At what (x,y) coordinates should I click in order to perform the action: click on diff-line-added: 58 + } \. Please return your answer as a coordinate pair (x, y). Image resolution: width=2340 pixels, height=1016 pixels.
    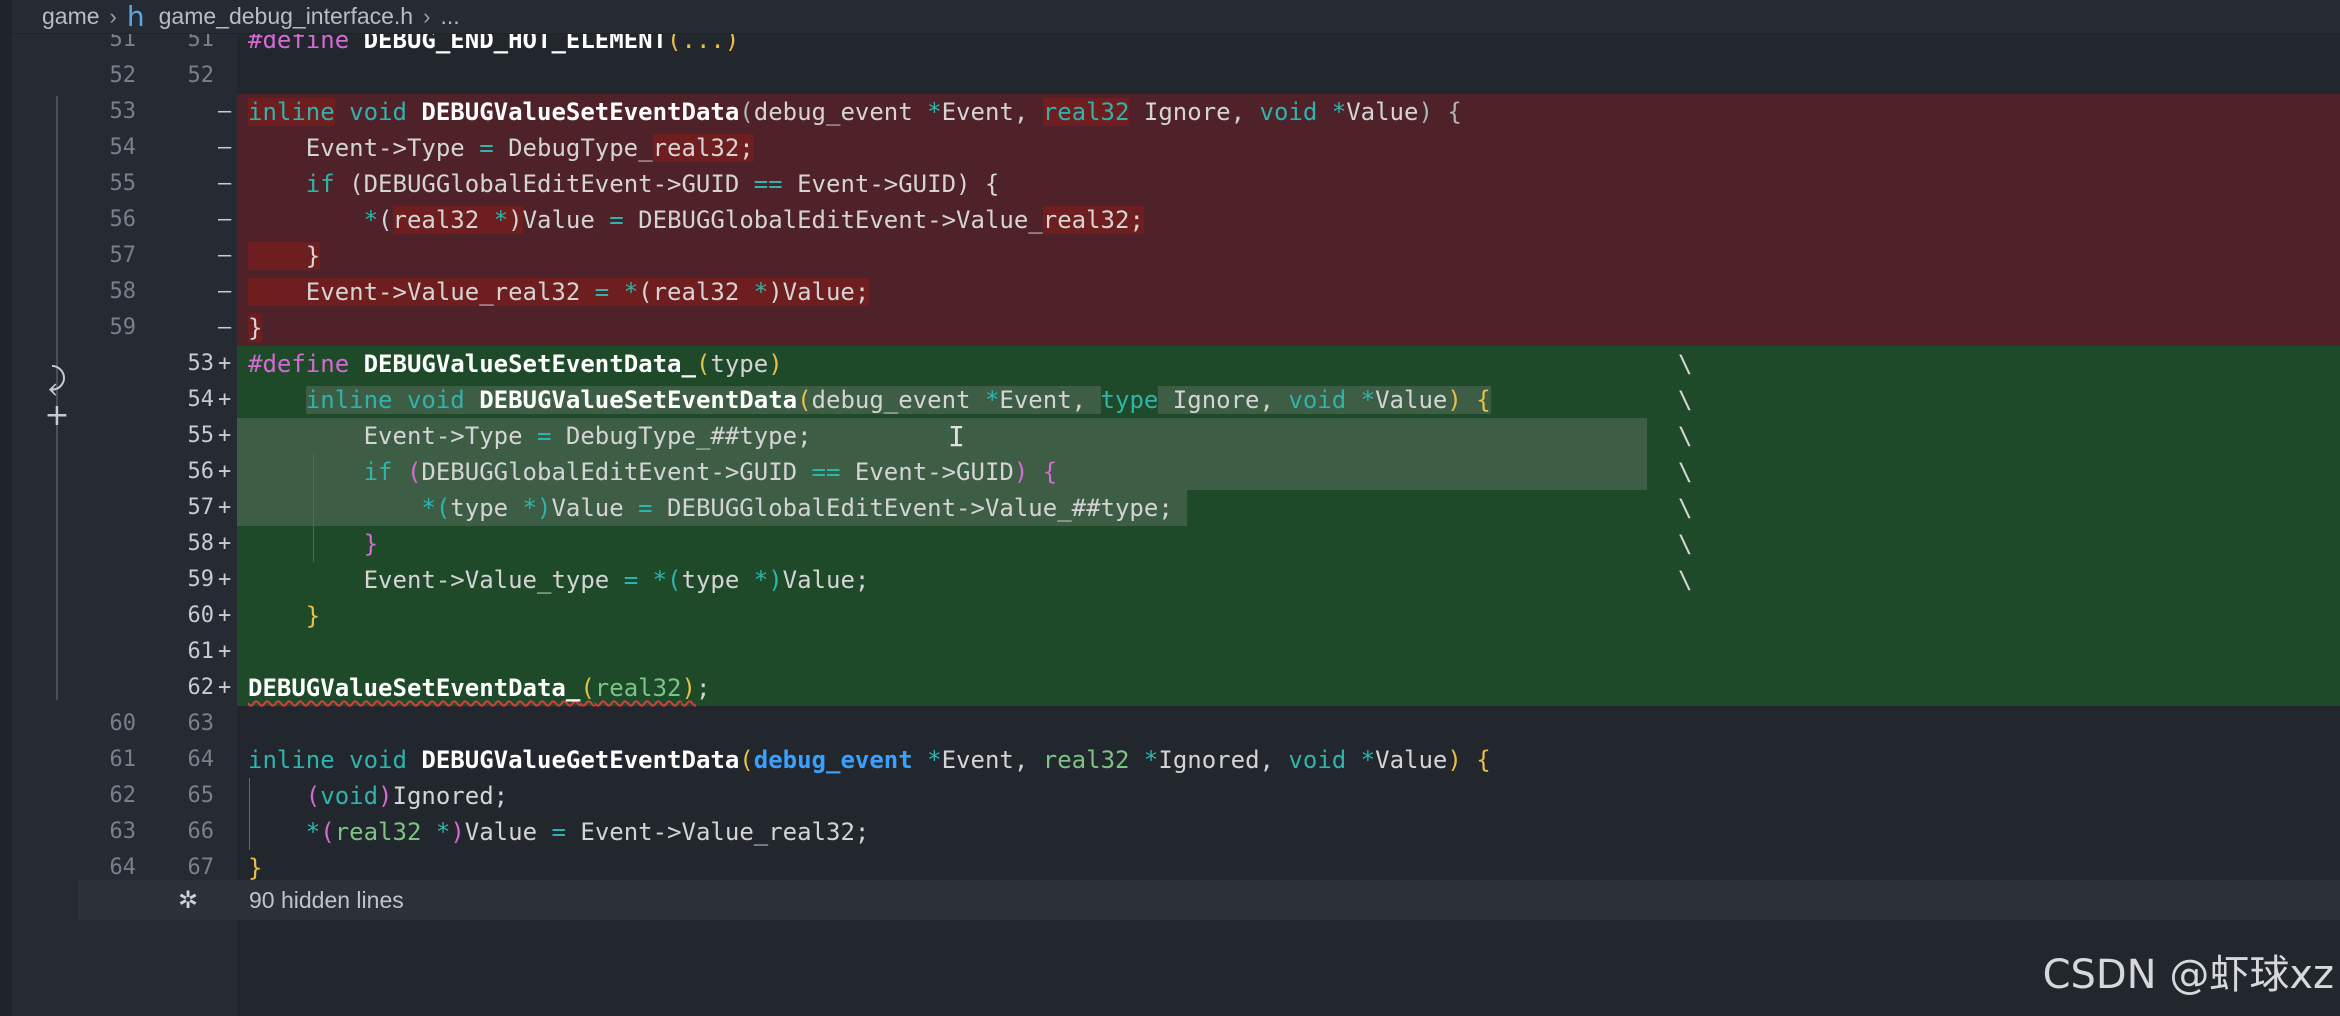
    Looking at the image, I should click on (1209, 544).